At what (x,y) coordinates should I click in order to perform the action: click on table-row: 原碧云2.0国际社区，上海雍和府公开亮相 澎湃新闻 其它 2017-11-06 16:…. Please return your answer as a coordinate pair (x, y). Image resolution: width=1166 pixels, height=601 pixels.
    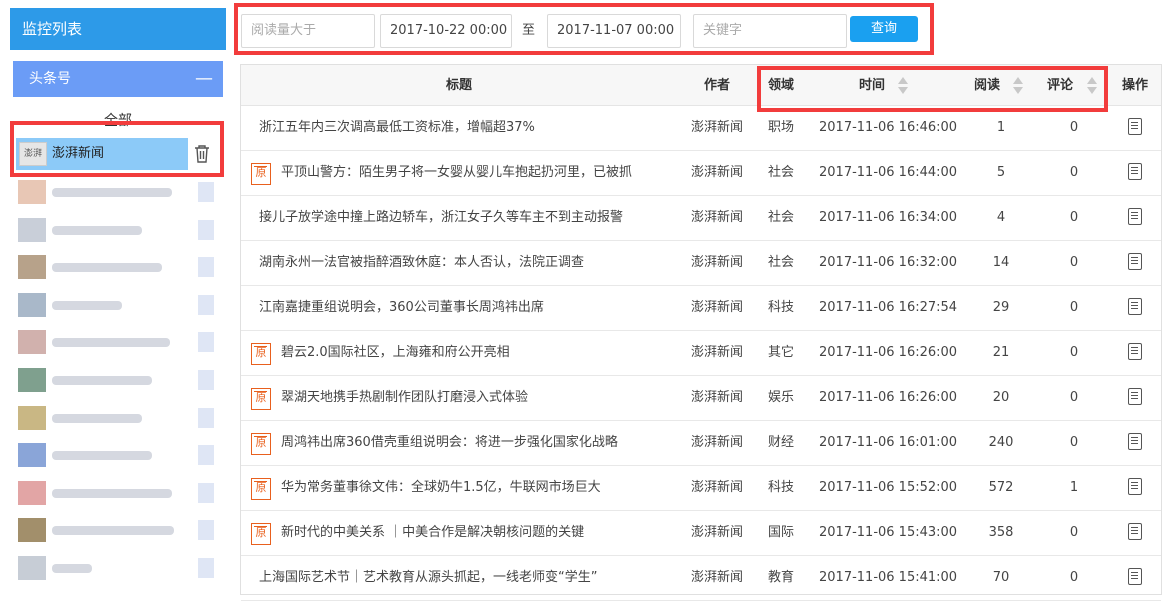
    Looking at the image, I should click on (701, 353).